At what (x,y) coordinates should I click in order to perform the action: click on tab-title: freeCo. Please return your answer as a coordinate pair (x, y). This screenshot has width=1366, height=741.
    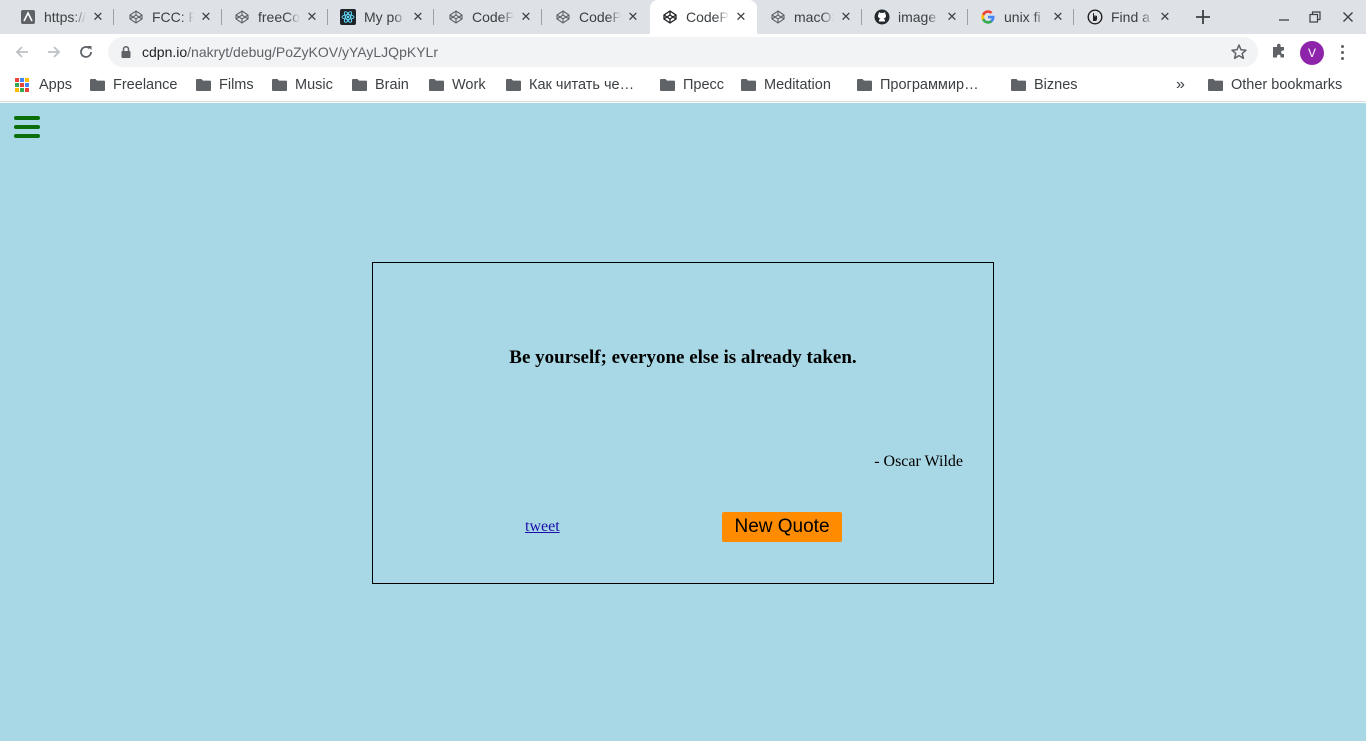
    Looking at the image, I should click on (279, 17).